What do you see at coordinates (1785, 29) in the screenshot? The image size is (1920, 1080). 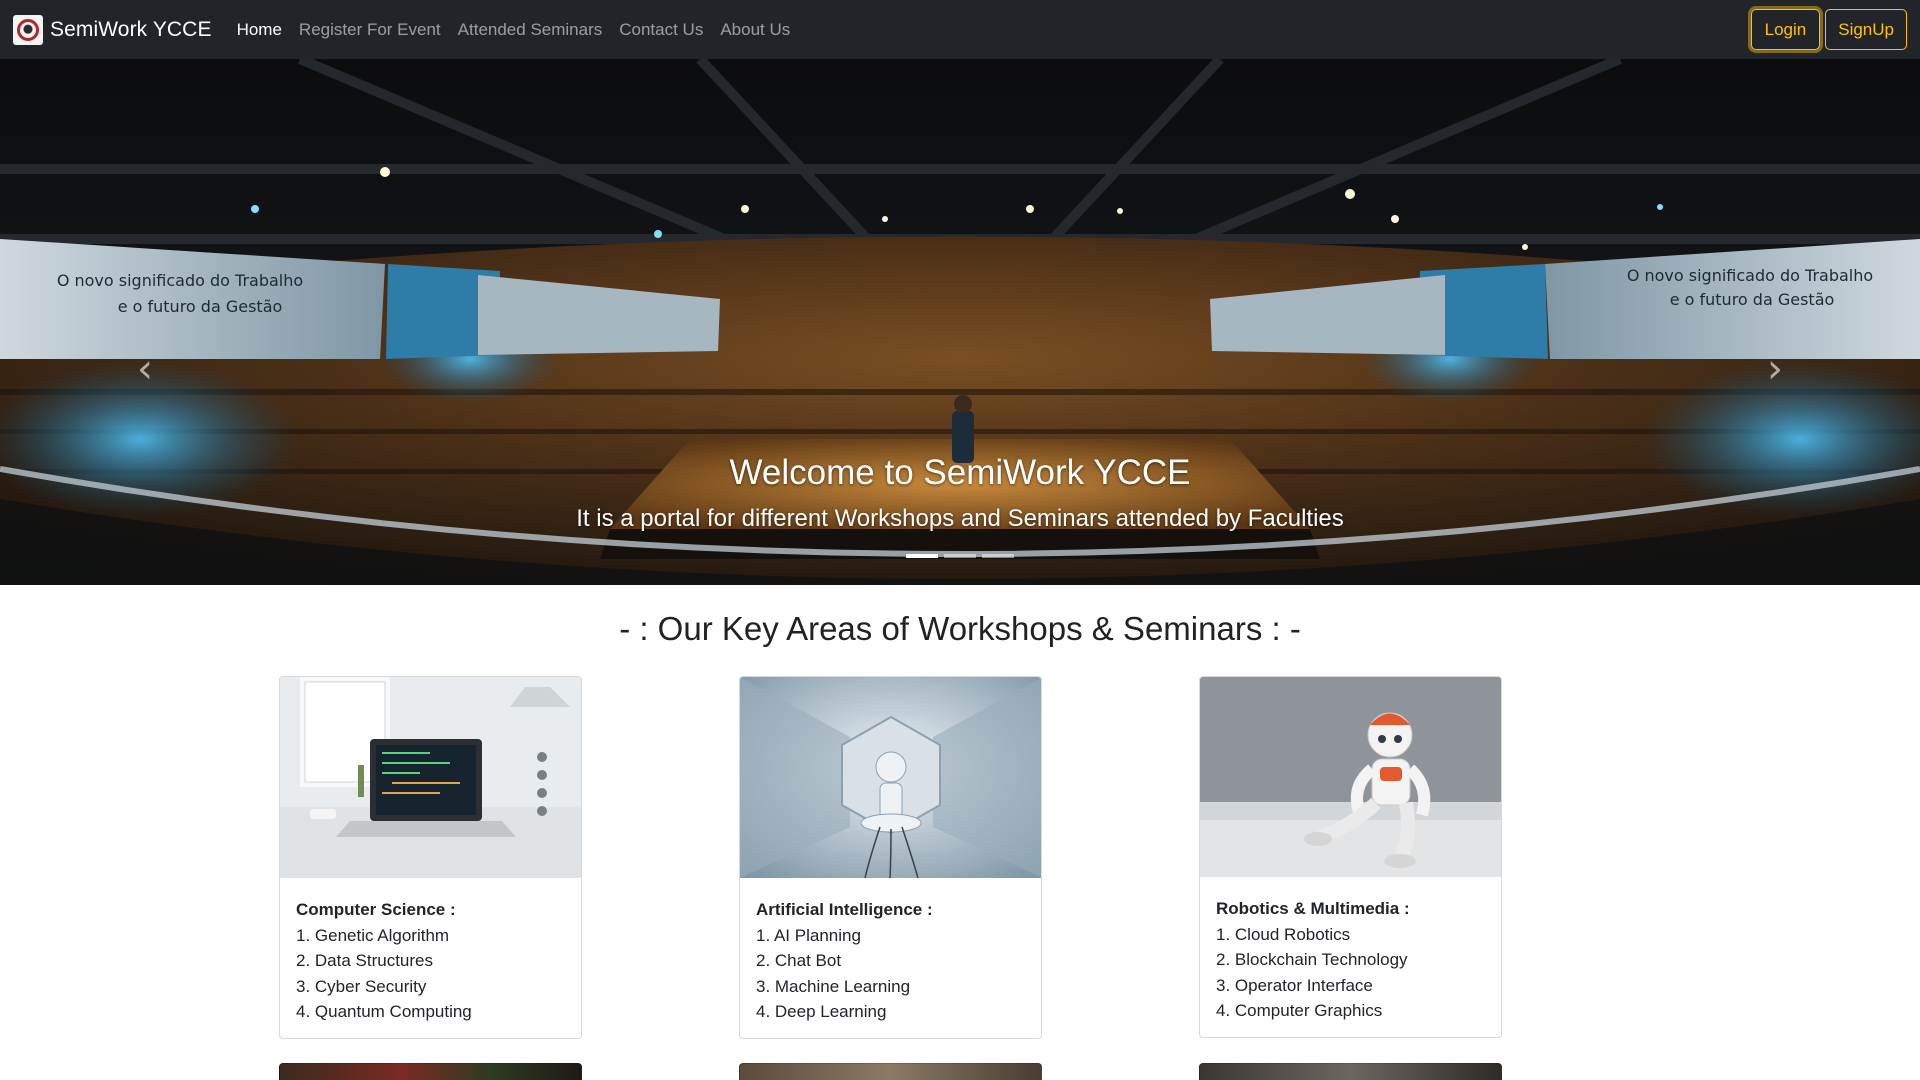 I see `login-button: Login` at bounding box center [1785, 29].